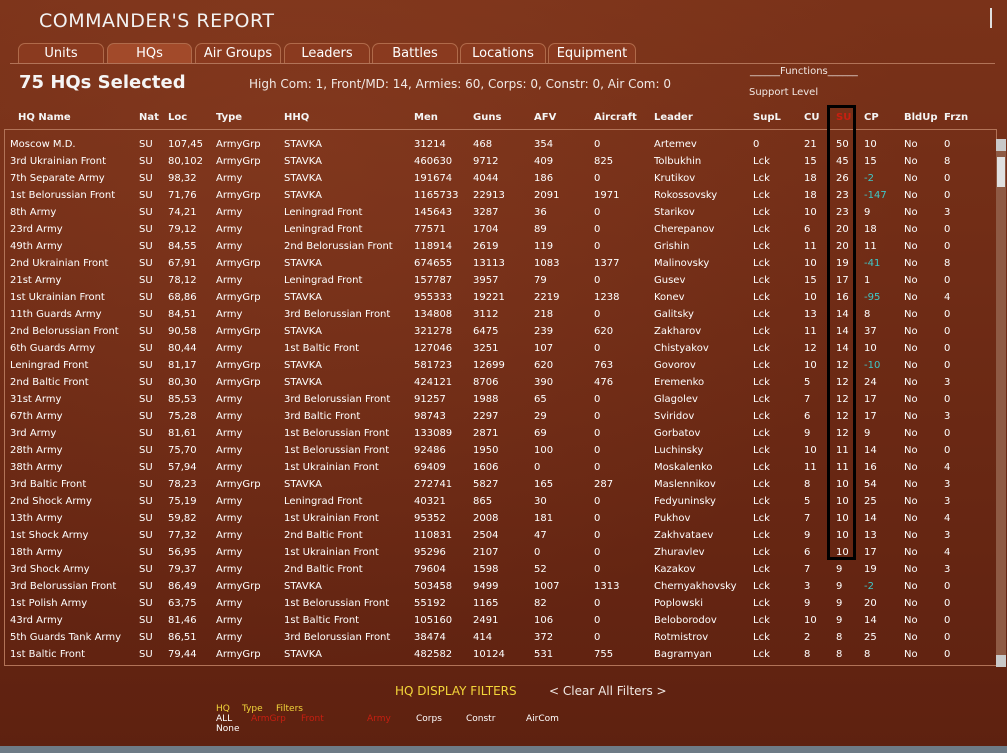 This screenshot has width=1007, height=753. Describe the element at coordinates (415, 53) in the screenshot. I see `tab-battles: Battles` at that location.